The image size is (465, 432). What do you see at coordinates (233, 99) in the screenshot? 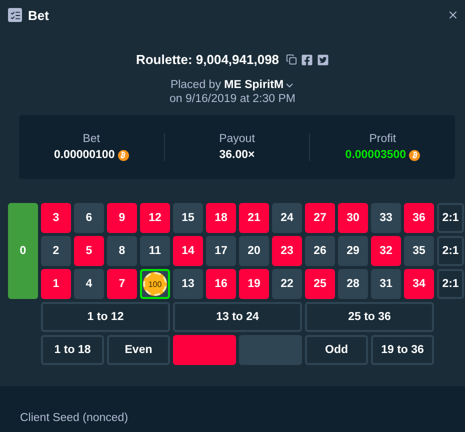
I see `bet-date: on 9/16/2019 at 2:30 PM` at bounding box center [233, 99].